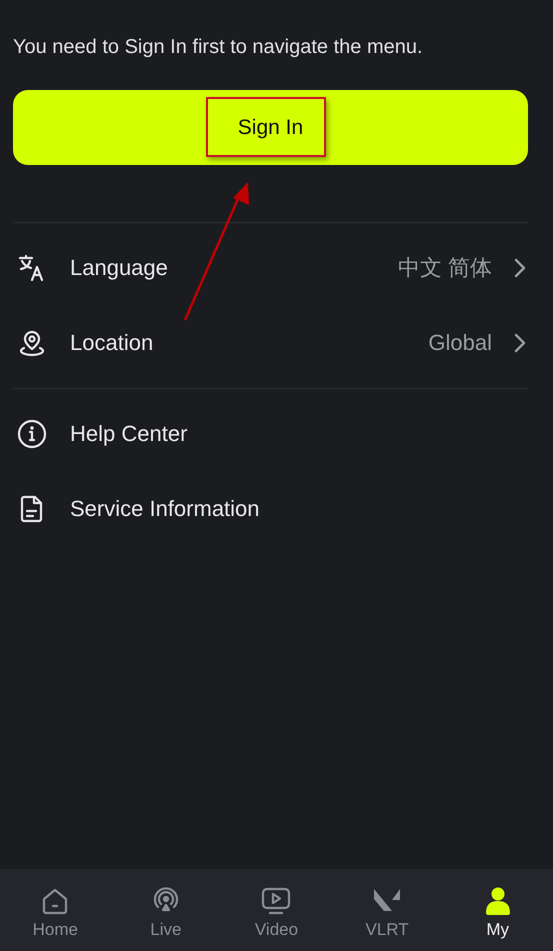 Image resolution: width=553 pixels, height=951 pixels. I want to click on menu-row: Location Global, so click(276, 342).